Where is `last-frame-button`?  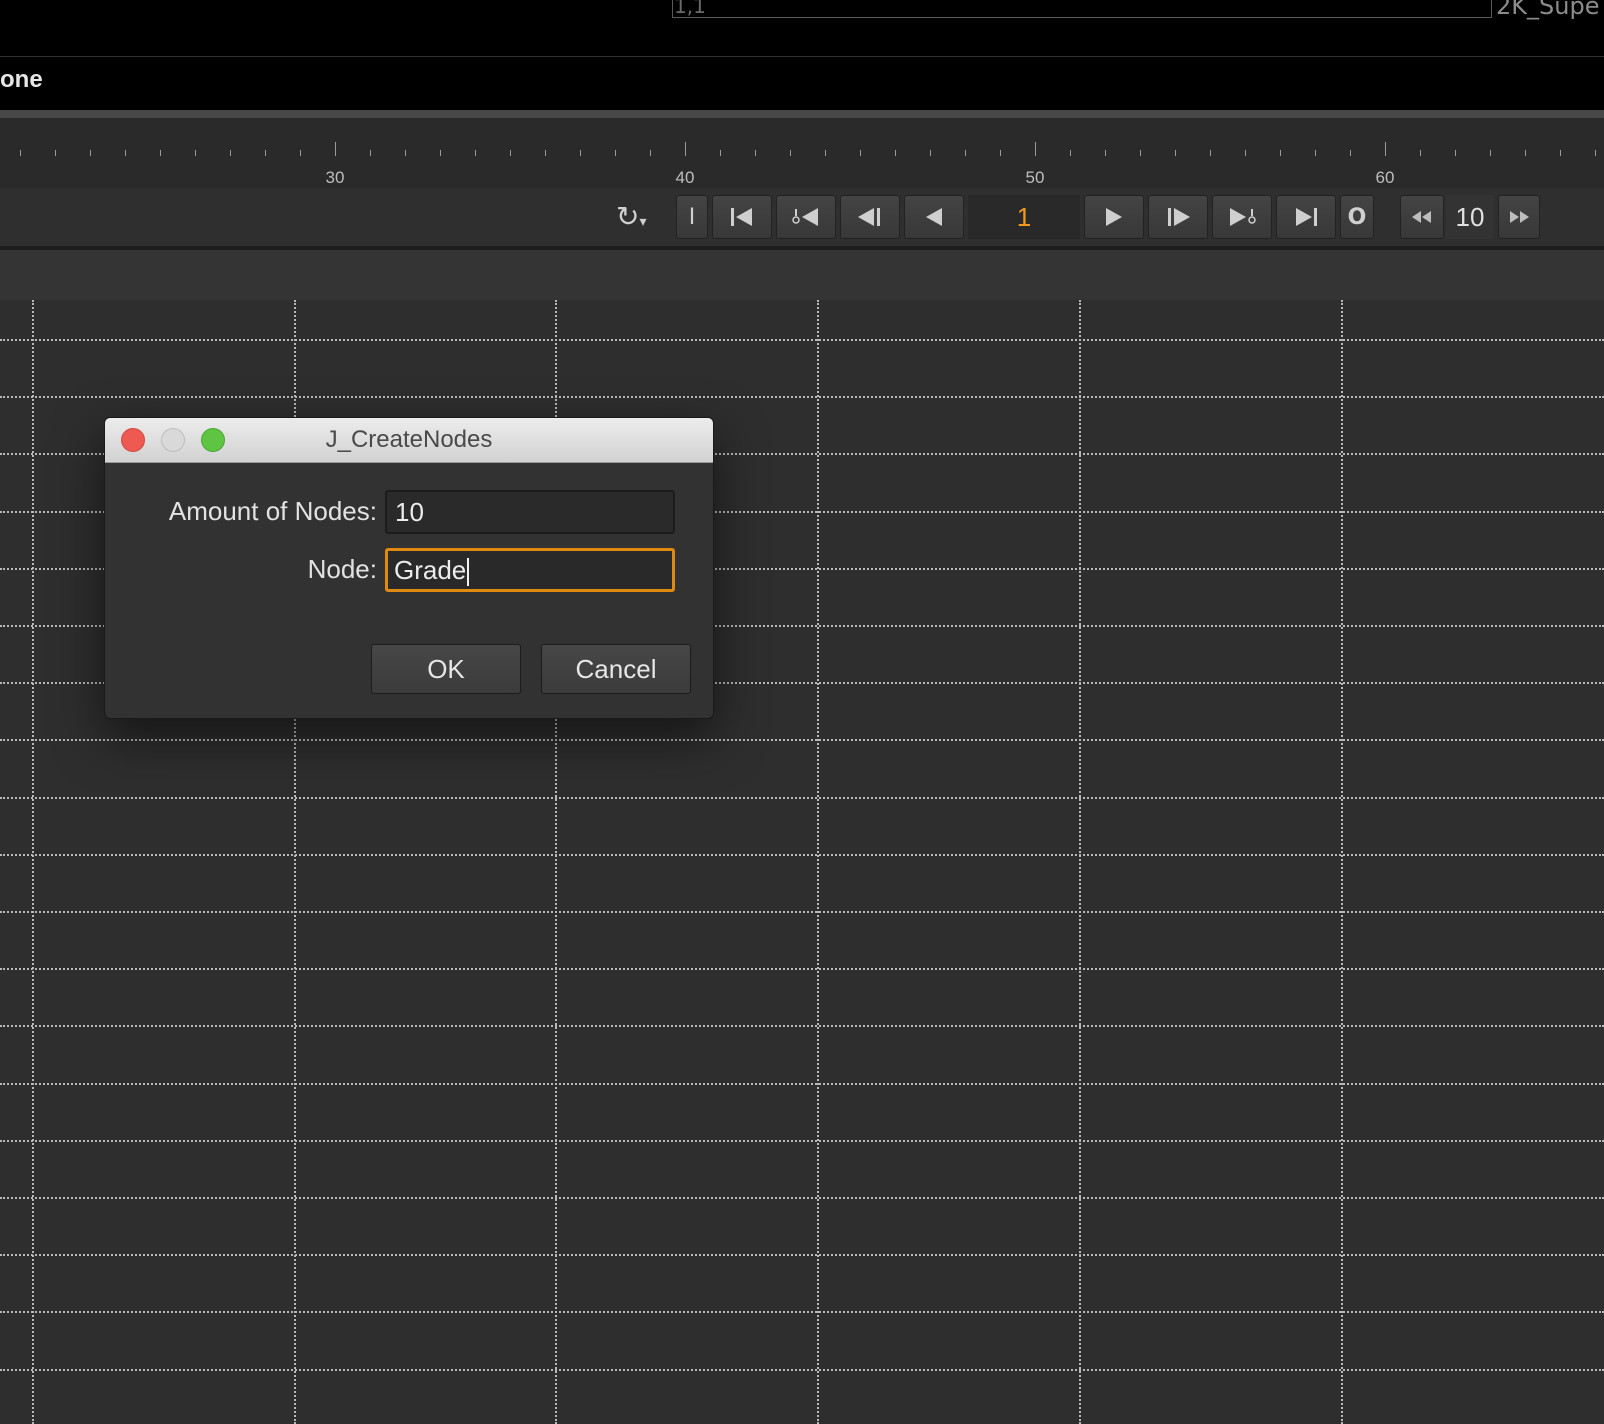
last-frame-button is located at coordinates (1306, 217).